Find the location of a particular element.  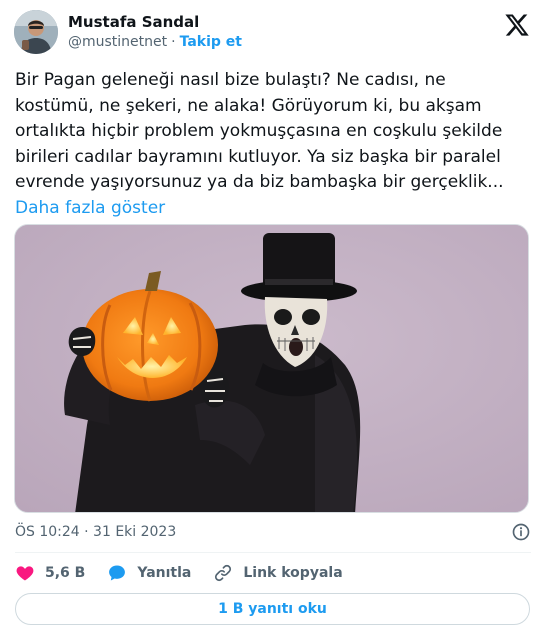

meta-row: ÖS 10:24 · 31 Eki 2023 is located at coordinates (273, 532).